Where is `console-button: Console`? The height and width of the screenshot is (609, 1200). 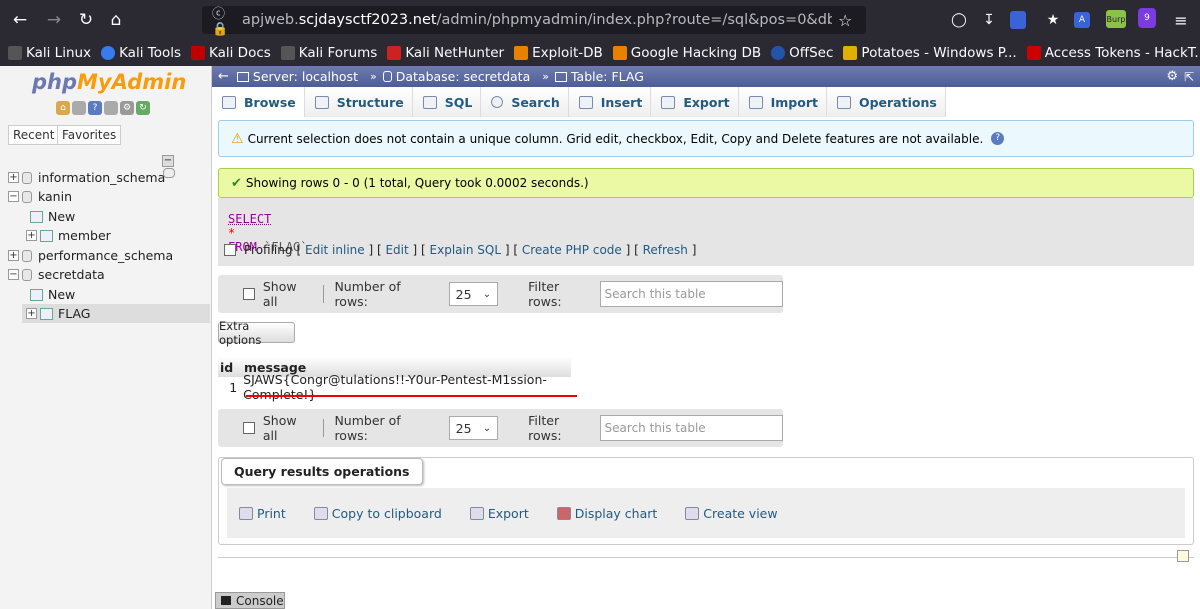 console-button: Console is located at coordinates (250, 600).